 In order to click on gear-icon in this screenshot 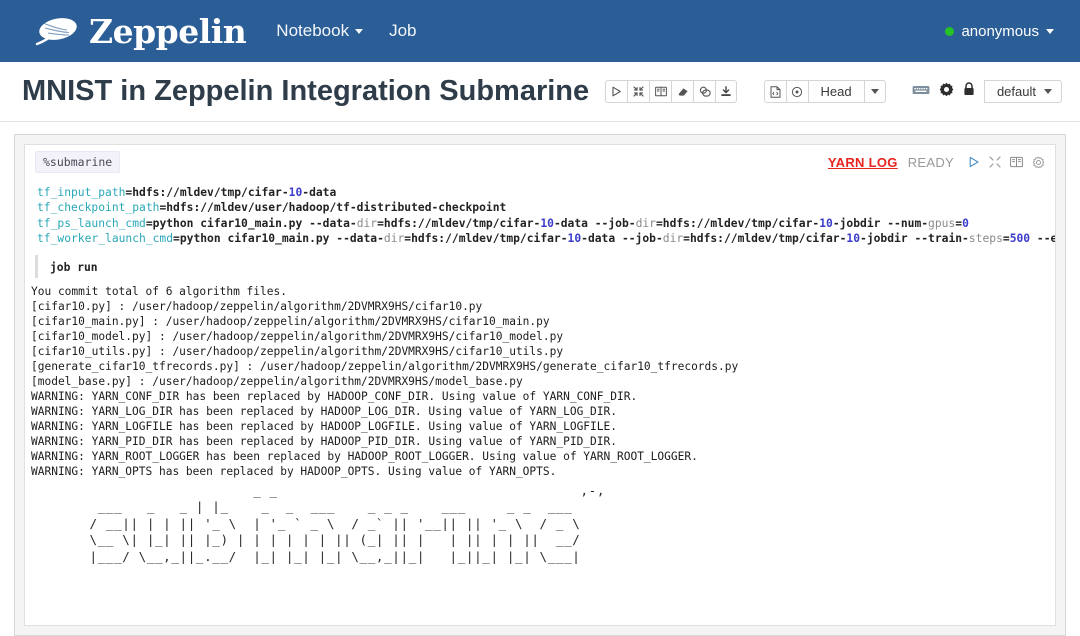, I will do `click(946, 92)`.